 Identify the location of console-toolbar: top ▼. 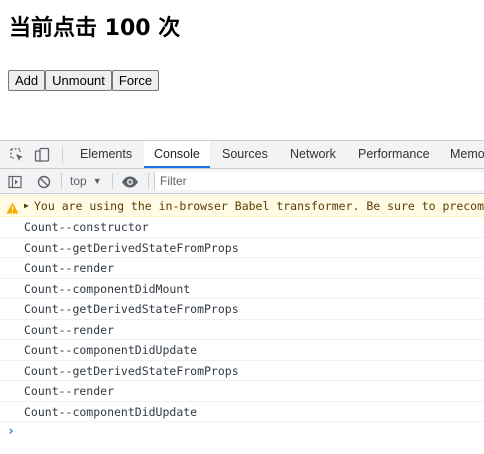
(242, 181).